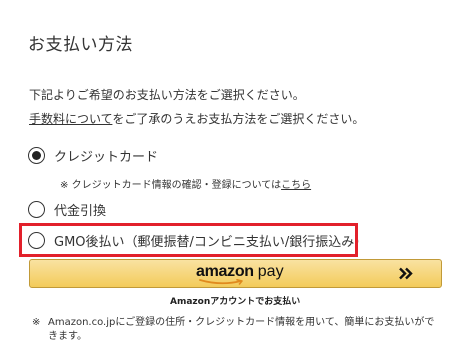 The height and width of the screenshot is (358, 460). Describe the element at coordinates (270, 271) in the screenshot. I see `pay-logo-word: pay` at that location.